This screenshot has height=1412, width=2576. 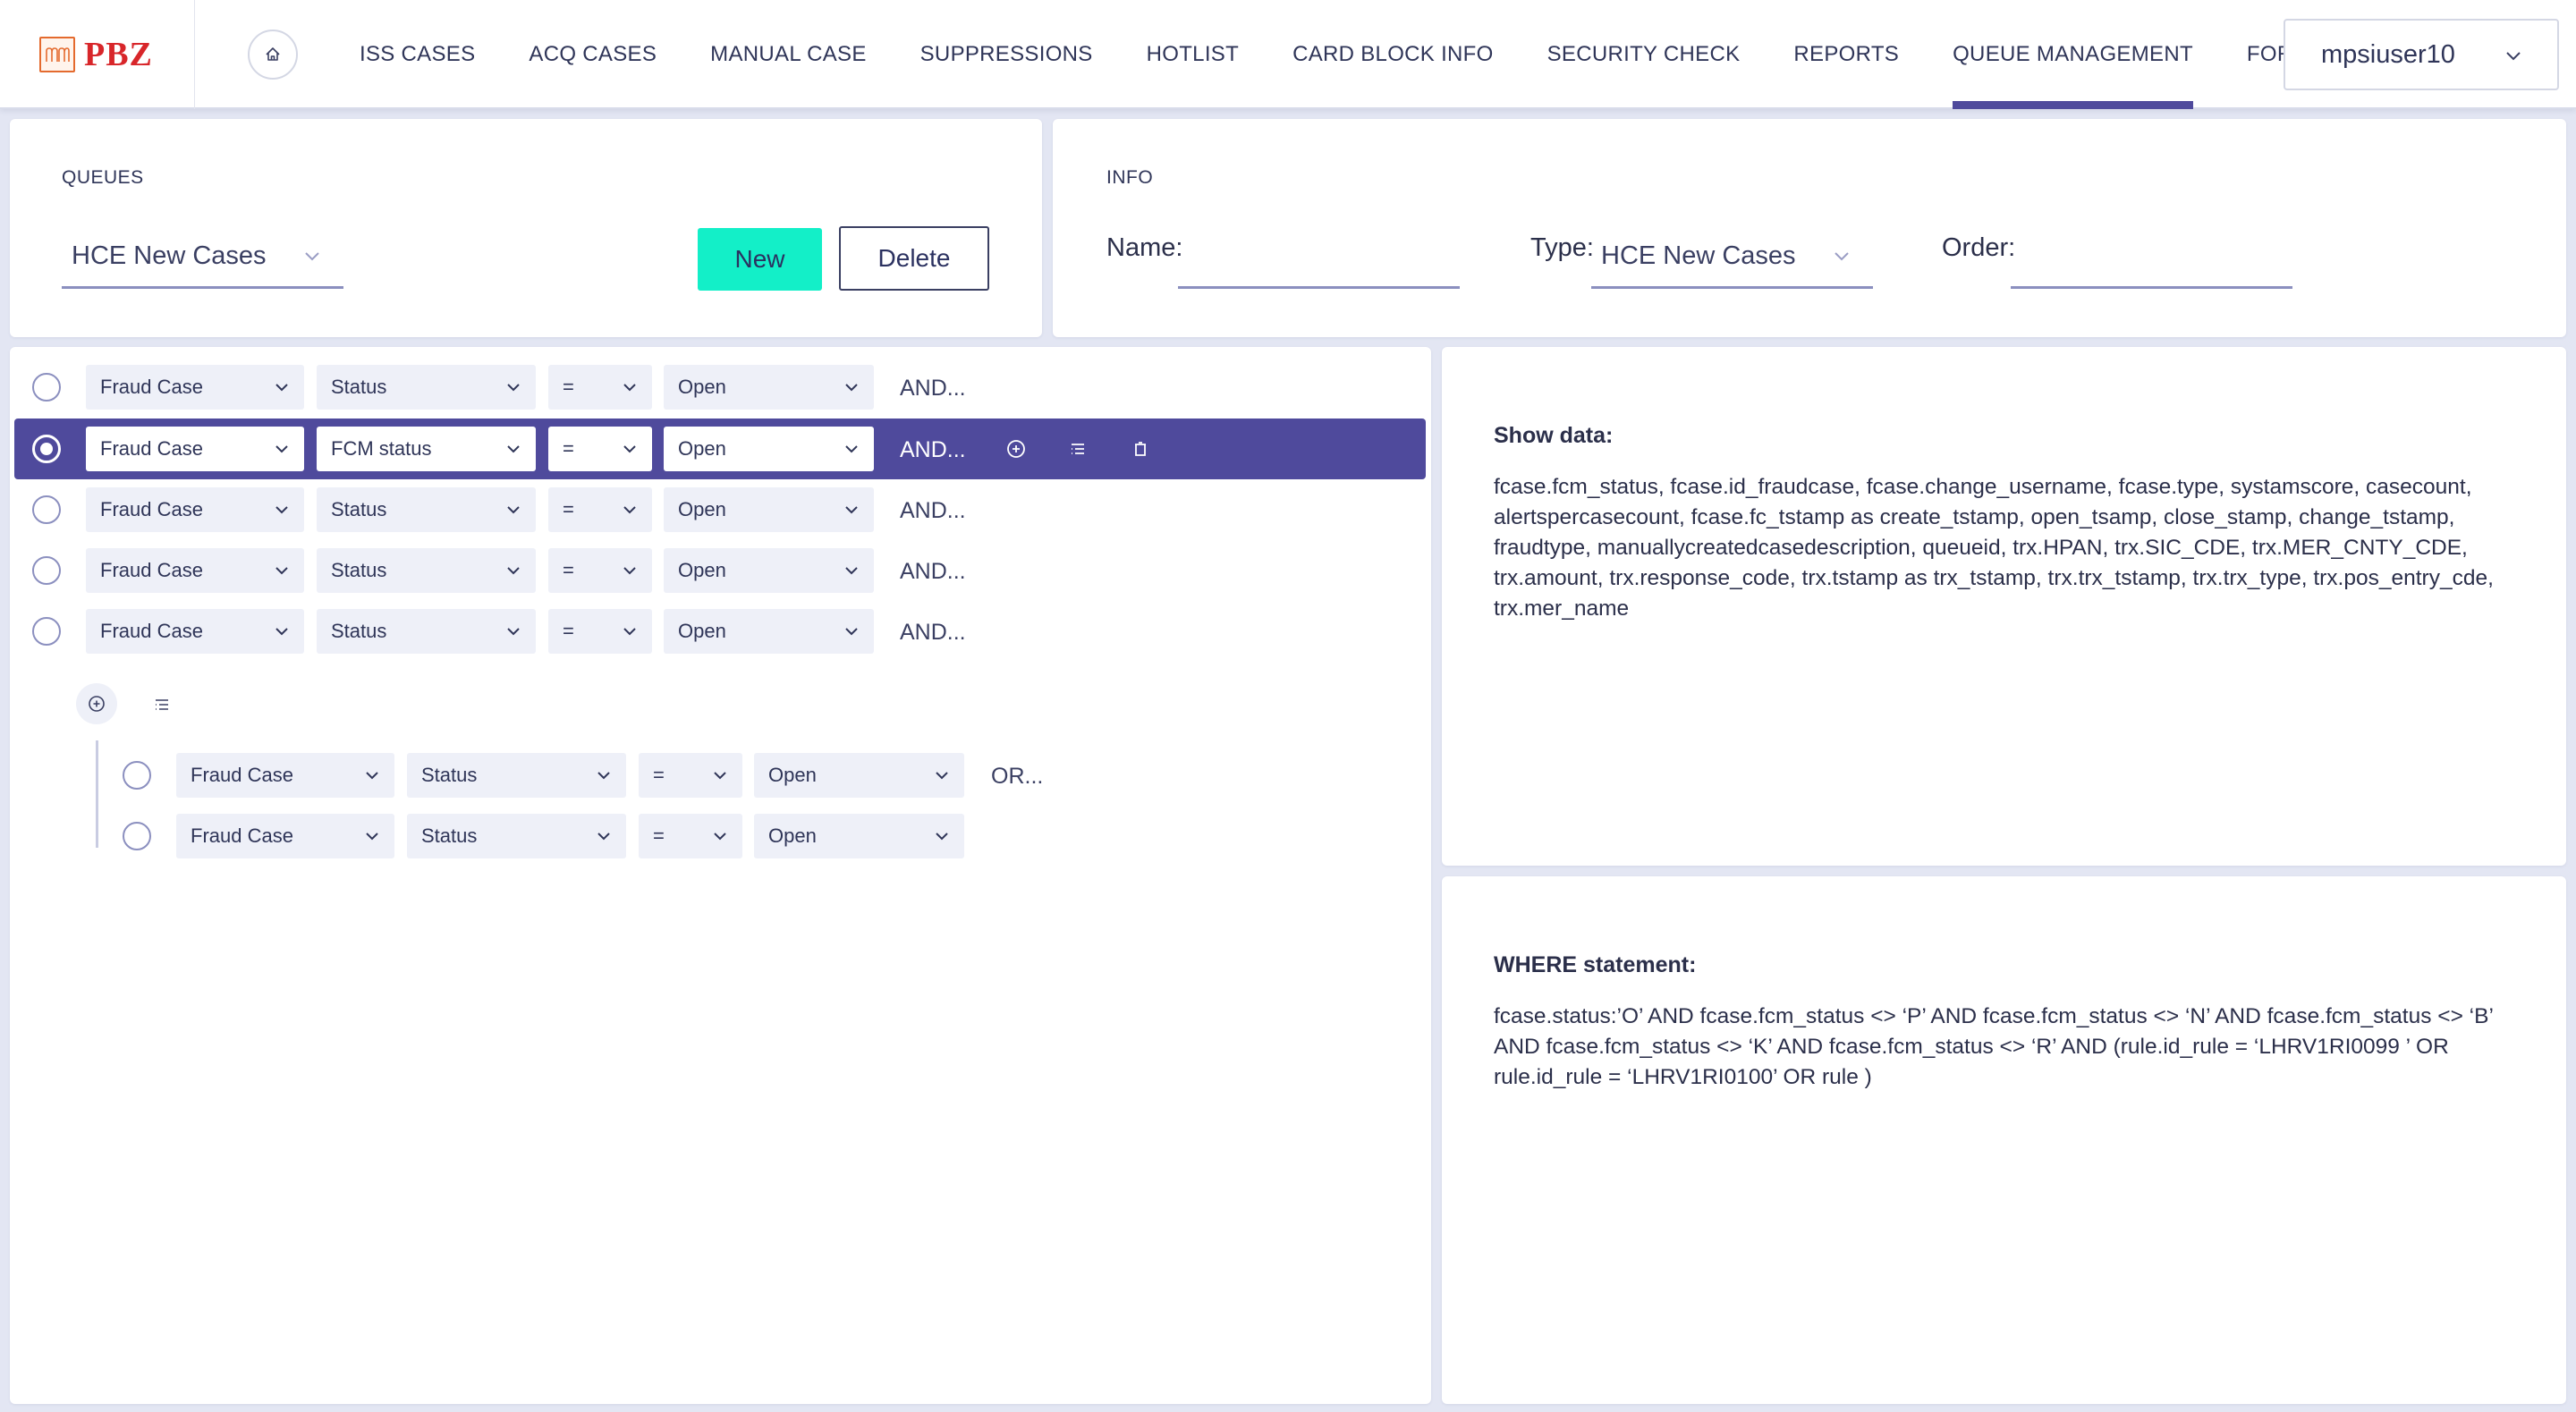 I want to click on nav-suppressions: SUPPRESSIONS, so click(x=1007, y=54).